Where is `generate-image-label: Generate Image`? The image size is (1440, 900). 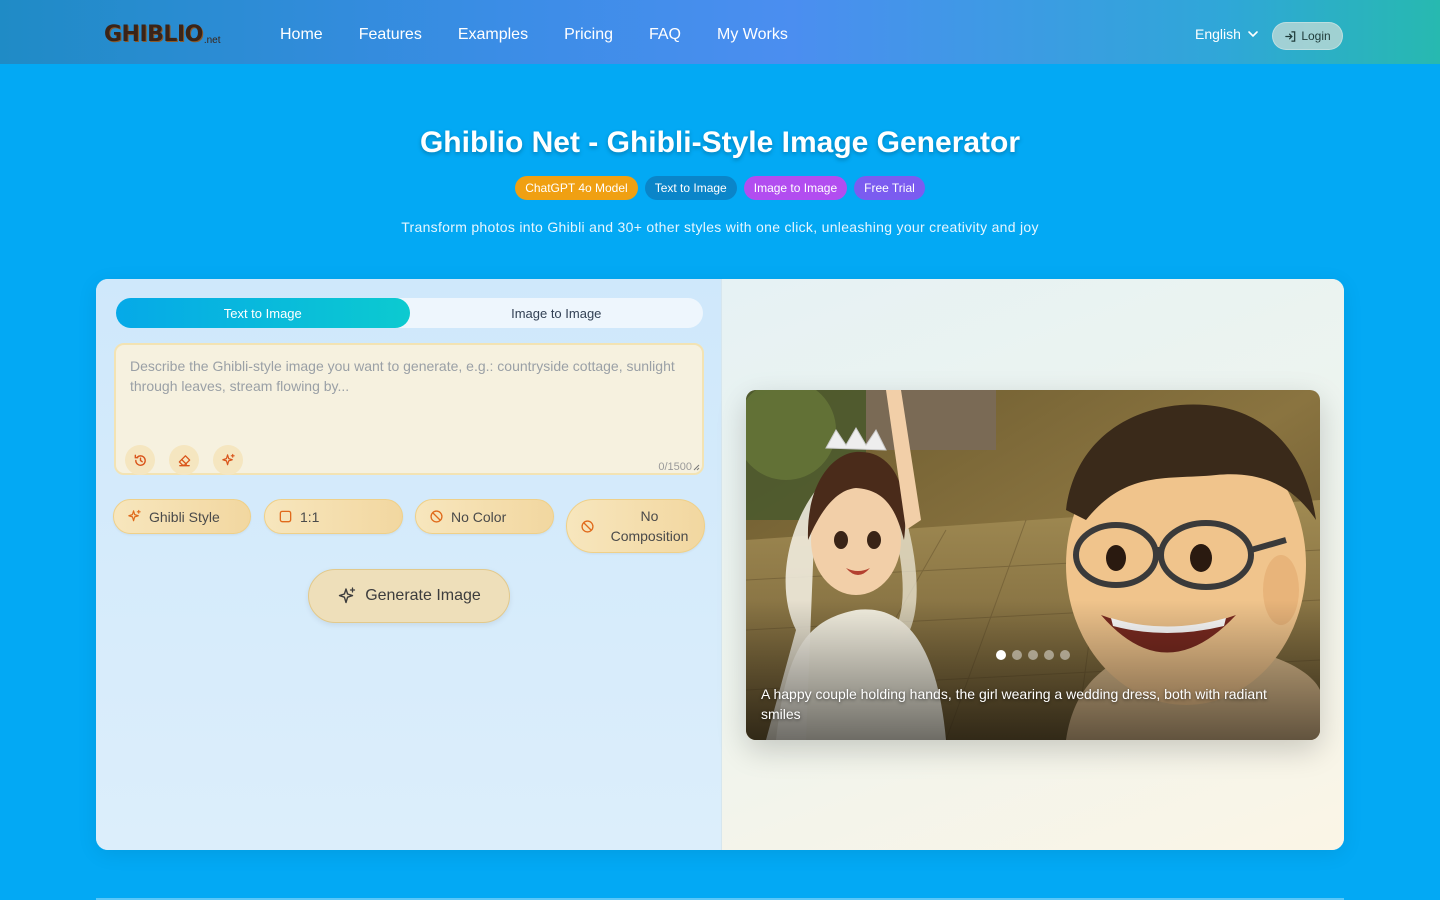
generate-image-label: Generate Image is located at coordinates (423, 595).